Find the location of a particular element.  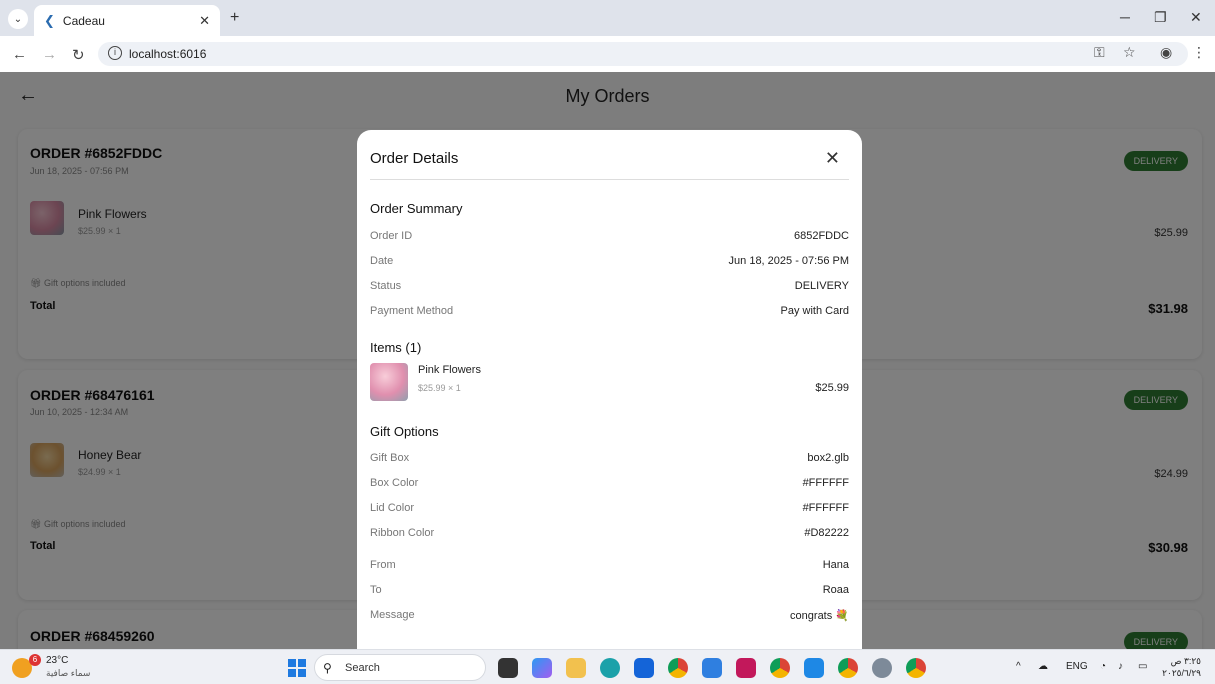

item-price: $25.99 is located at coordinates (832, 388).